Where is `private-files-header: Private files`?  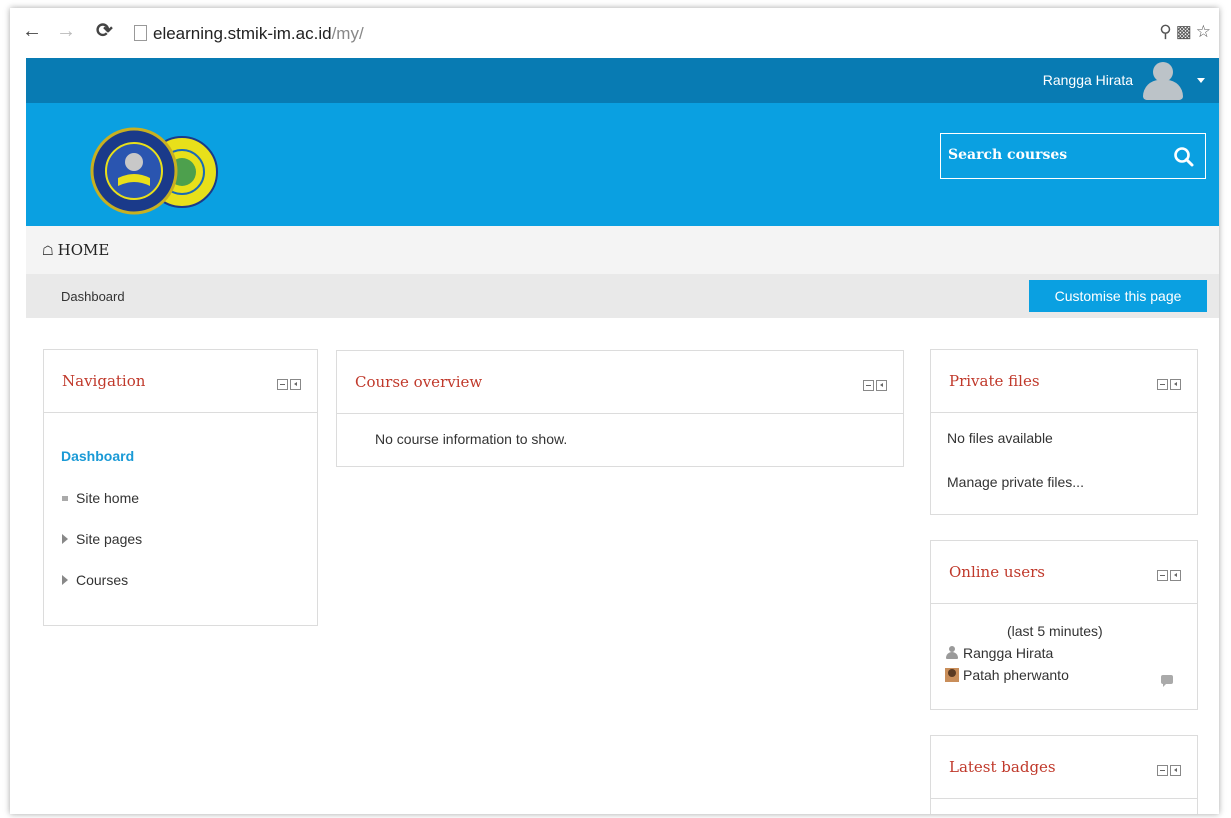 private-files-header: Private files is located at coordinates (1064, 381).